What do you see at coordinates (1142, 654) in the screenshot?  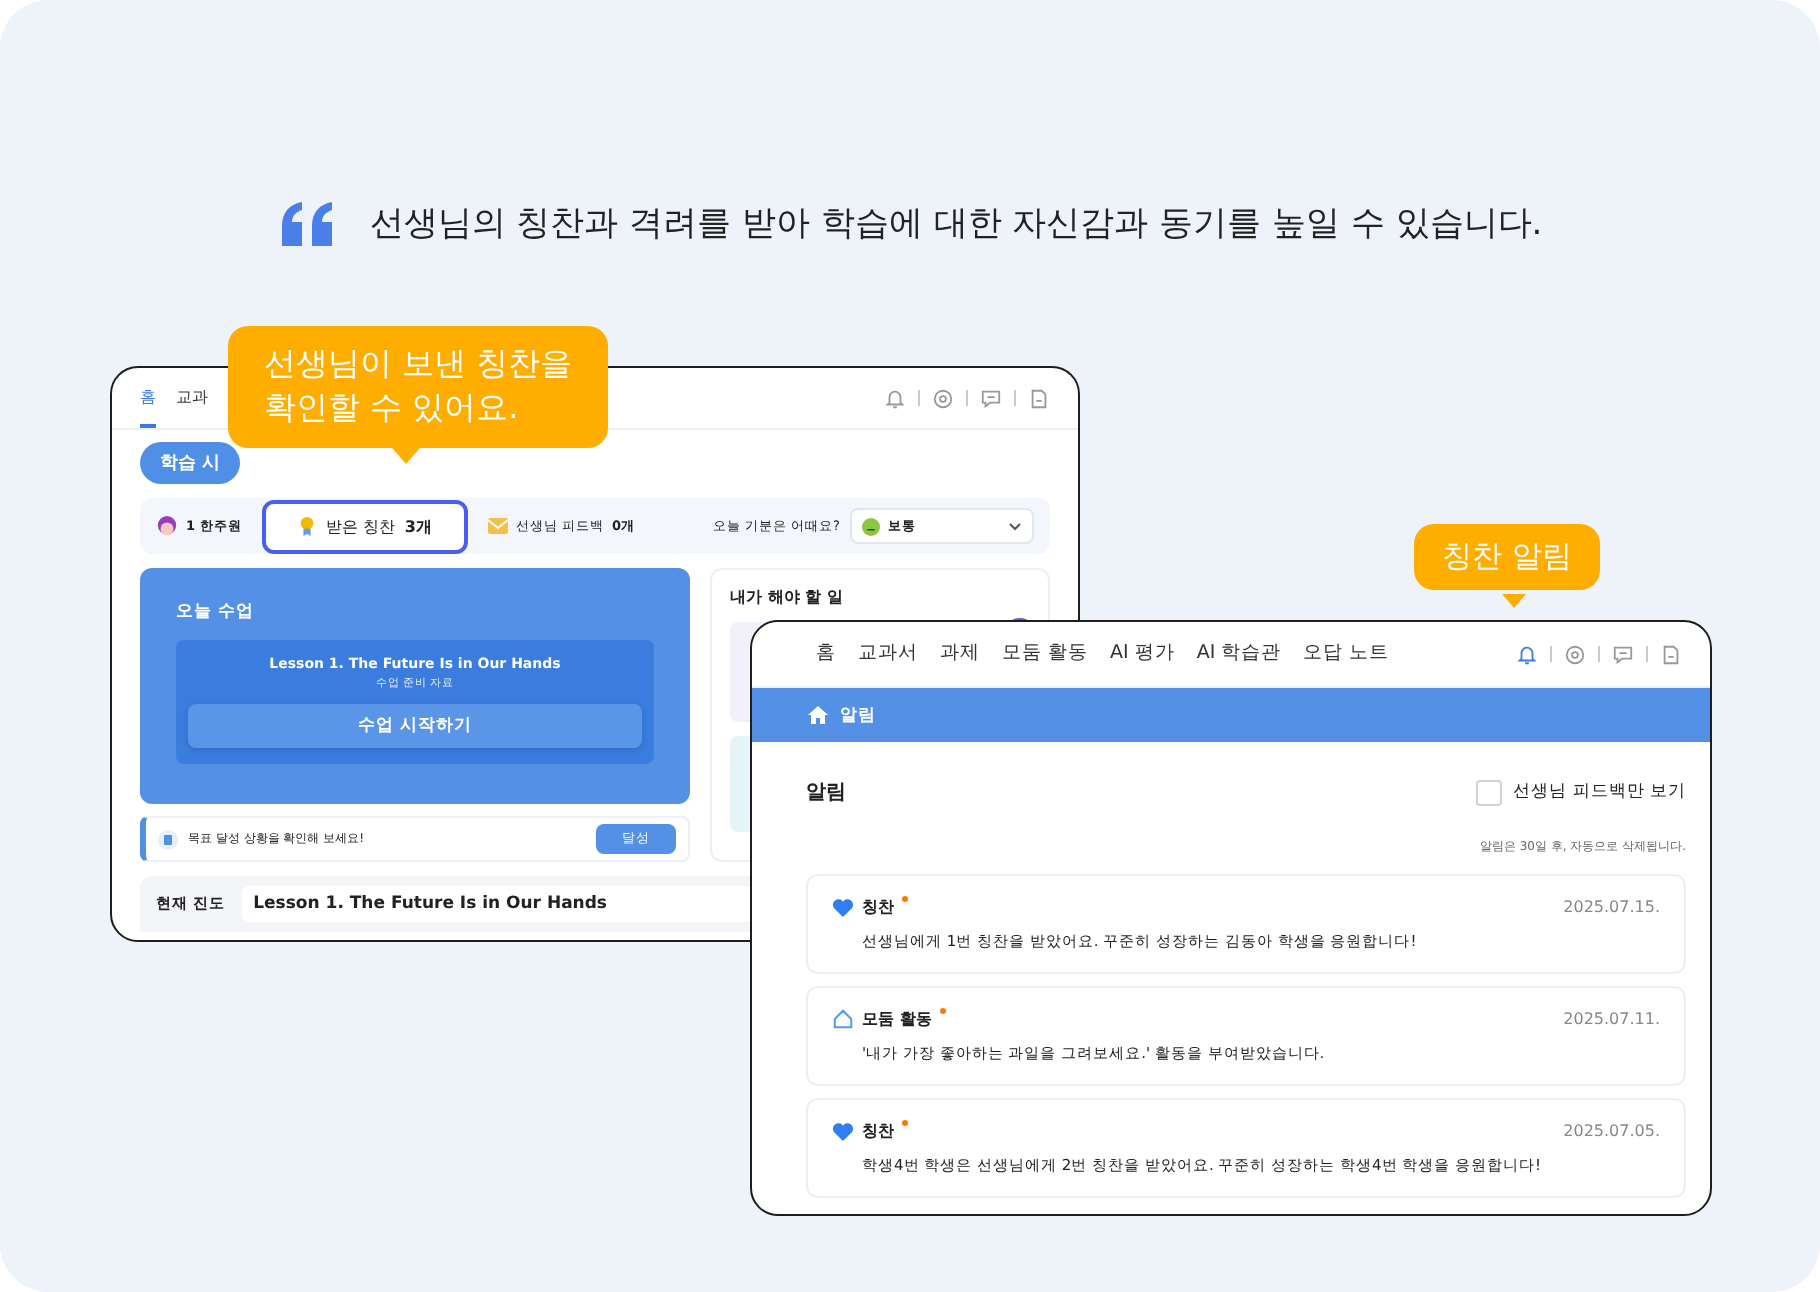 I see `nav-tab: AI 평가` at bounding box center [1142, 654].